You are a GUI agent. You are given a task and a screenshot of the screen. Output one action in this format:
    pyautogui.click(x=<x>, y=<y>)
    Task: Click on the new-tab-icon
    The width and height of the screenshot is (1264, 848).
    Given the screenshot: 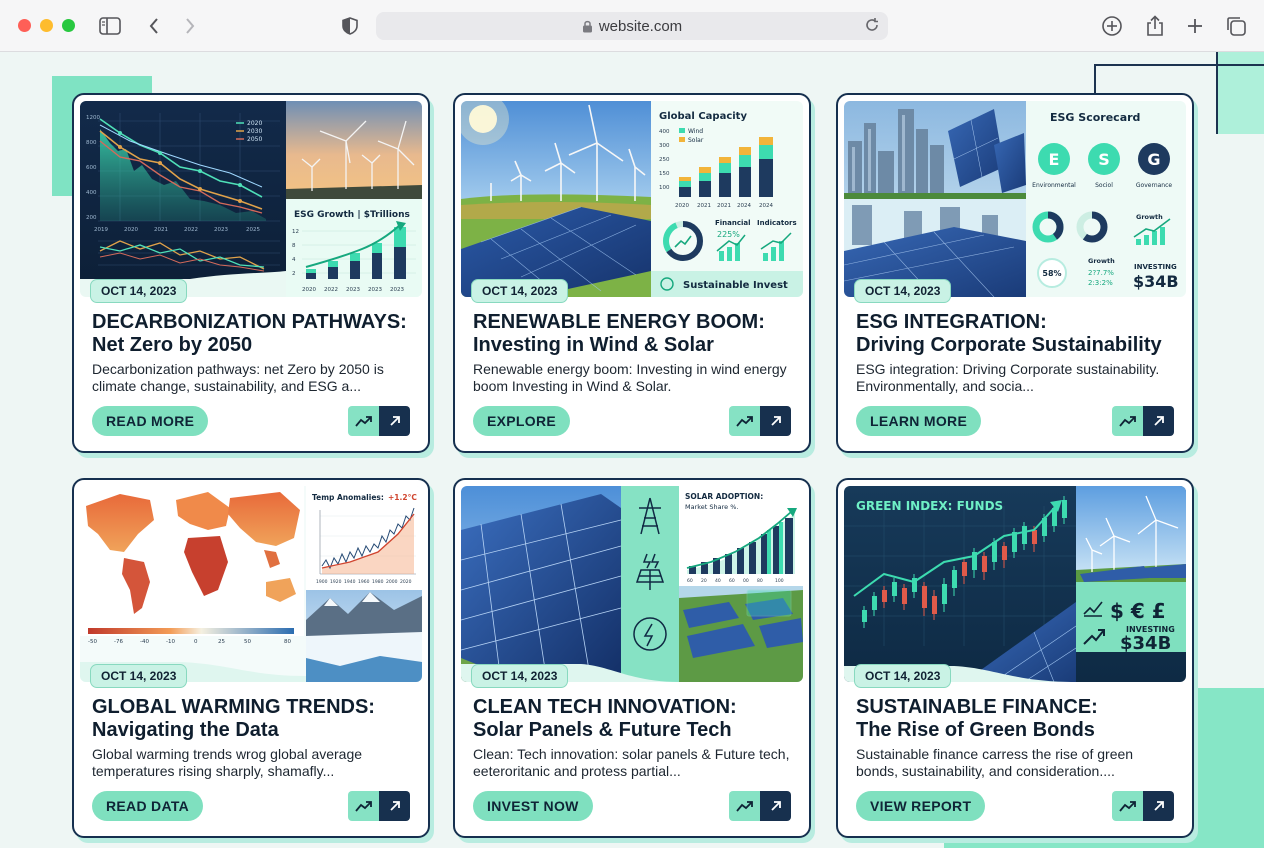 What is the action you would take?
    pyautogui.click(x=1195, y=26)
    